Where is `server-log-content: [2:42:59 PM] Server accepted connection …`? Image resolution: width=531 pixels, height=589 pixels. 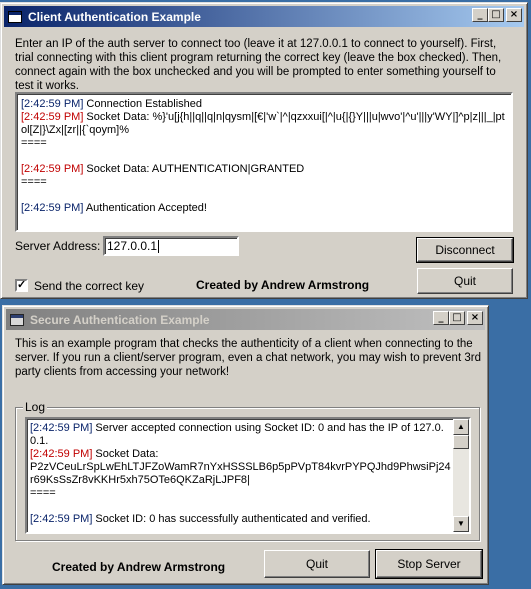
server-log-content: [2:42:59 PM] Server accepted connection … is located at coordinates (240, 474).